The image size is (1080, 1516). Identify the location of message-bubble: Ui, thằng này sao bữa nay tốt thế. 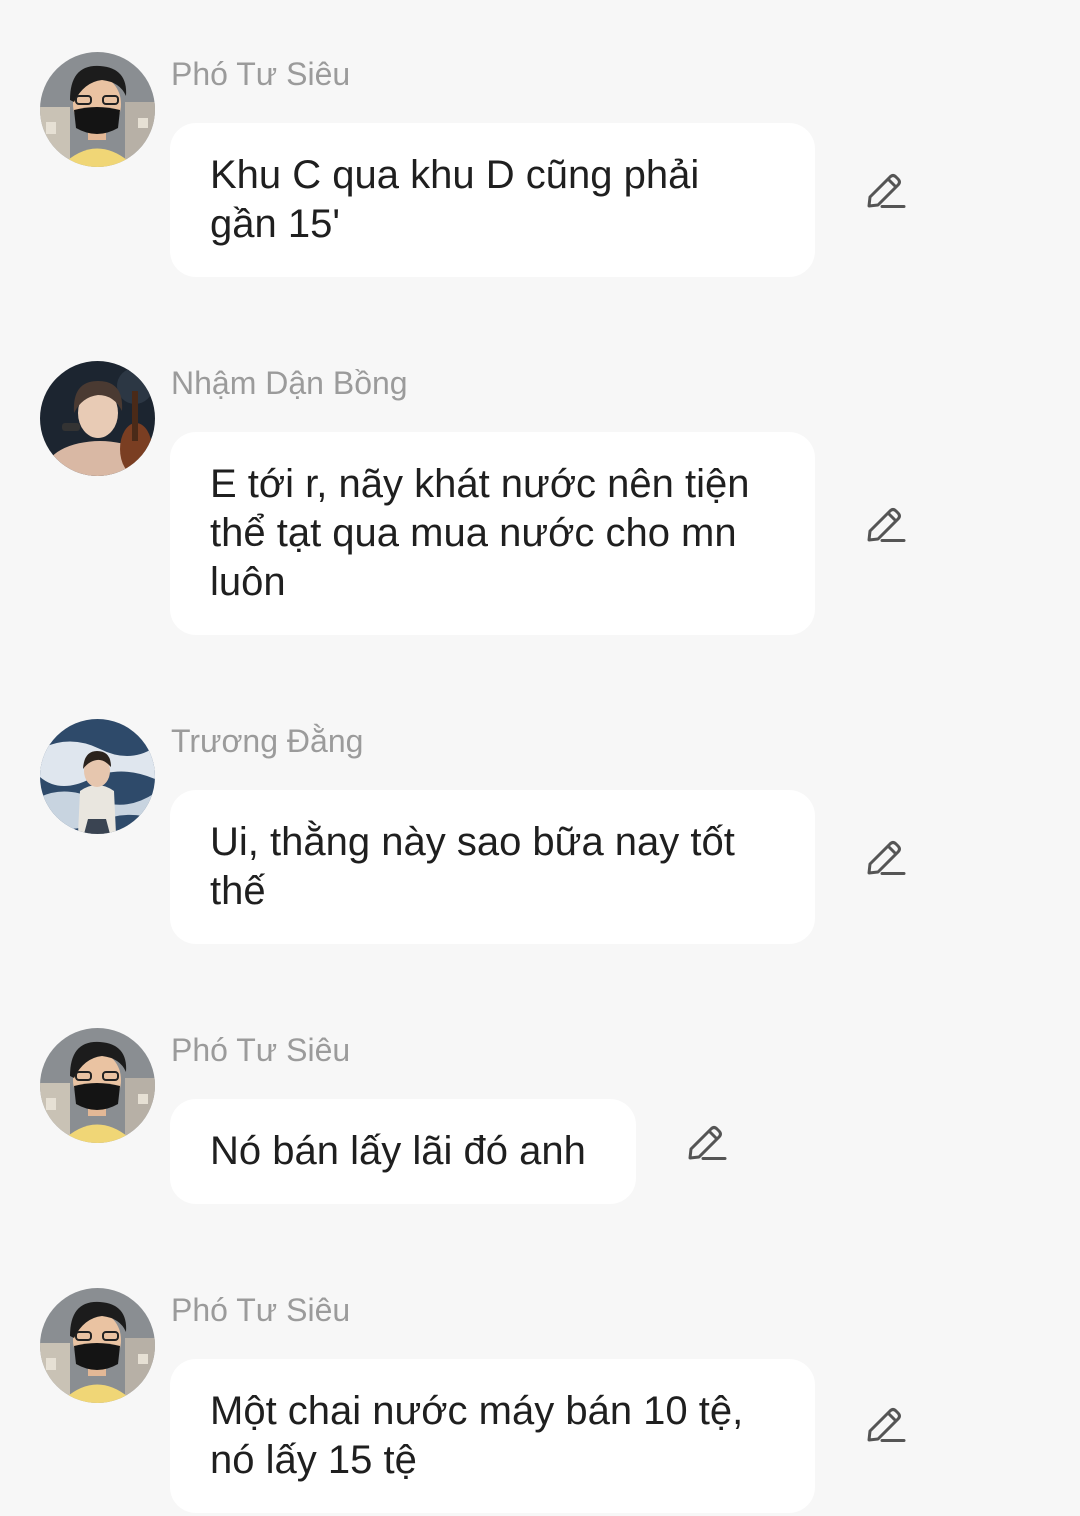
(492, 867).